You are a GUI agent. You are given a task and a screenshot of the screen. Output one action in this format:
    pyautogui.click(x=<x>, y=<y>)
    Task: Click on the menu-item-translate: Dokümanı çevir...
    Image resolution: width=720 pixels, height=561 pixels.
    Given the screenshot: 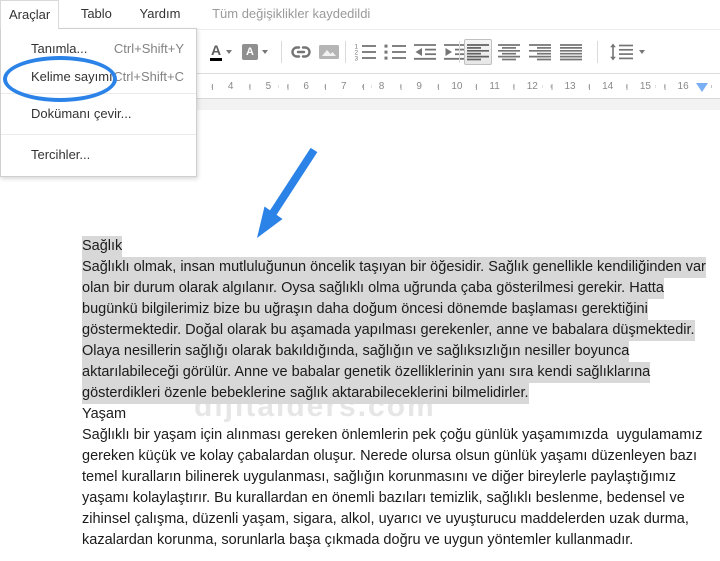 What is the action you would take?
    pyautogui.click(x=98, y=114)
    